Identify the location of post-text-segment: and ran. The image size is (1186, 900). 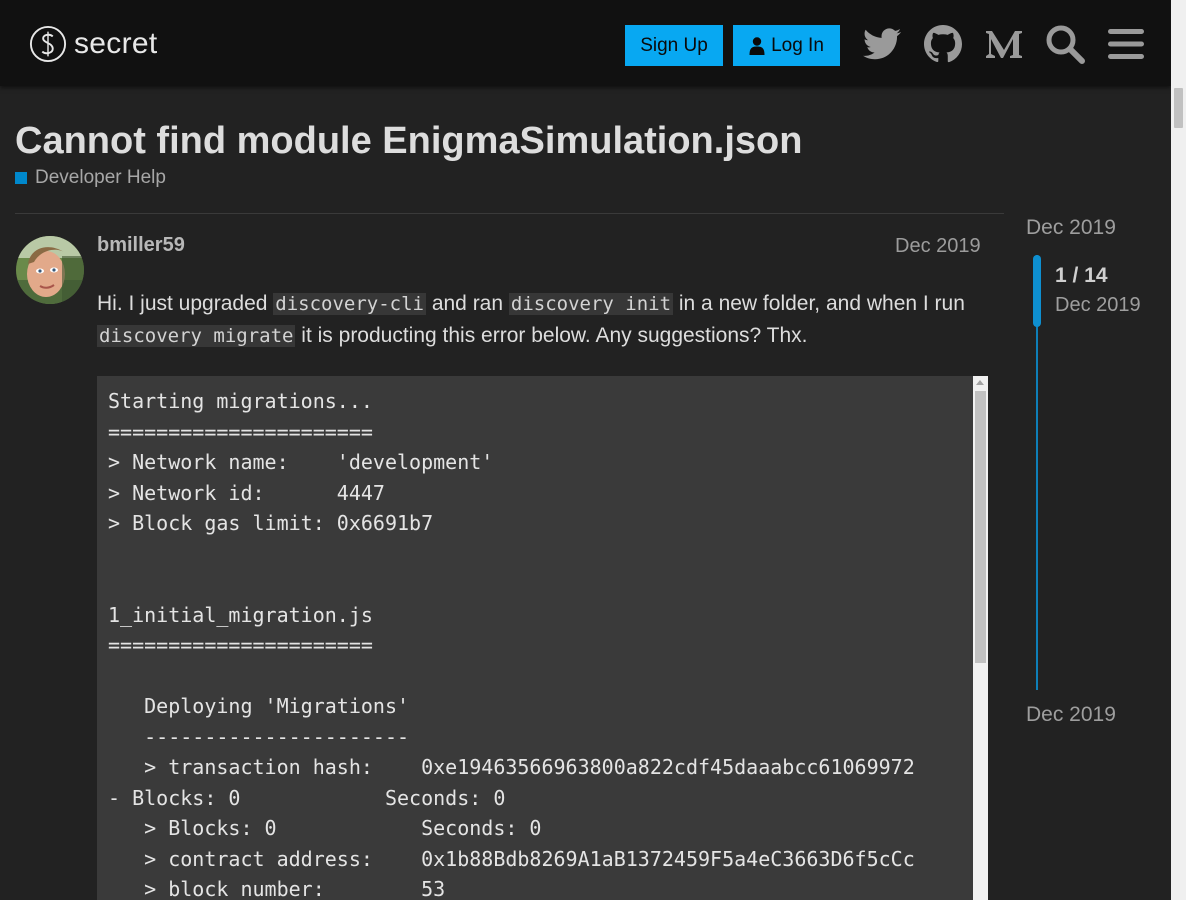
(467, 303).